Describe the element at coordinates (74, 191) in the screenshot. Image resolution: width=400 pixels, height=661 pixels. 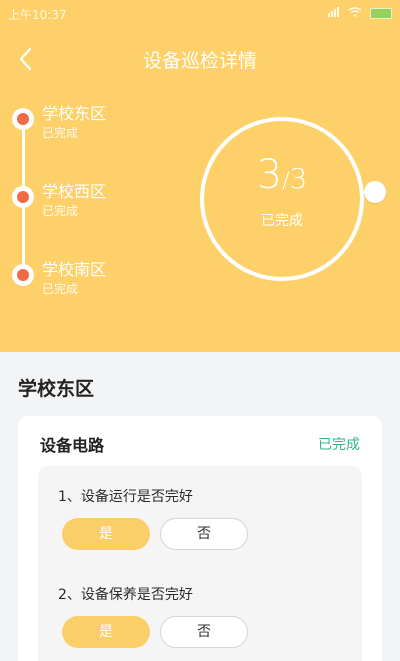
I see `zone-name: 学校西区` at that location.